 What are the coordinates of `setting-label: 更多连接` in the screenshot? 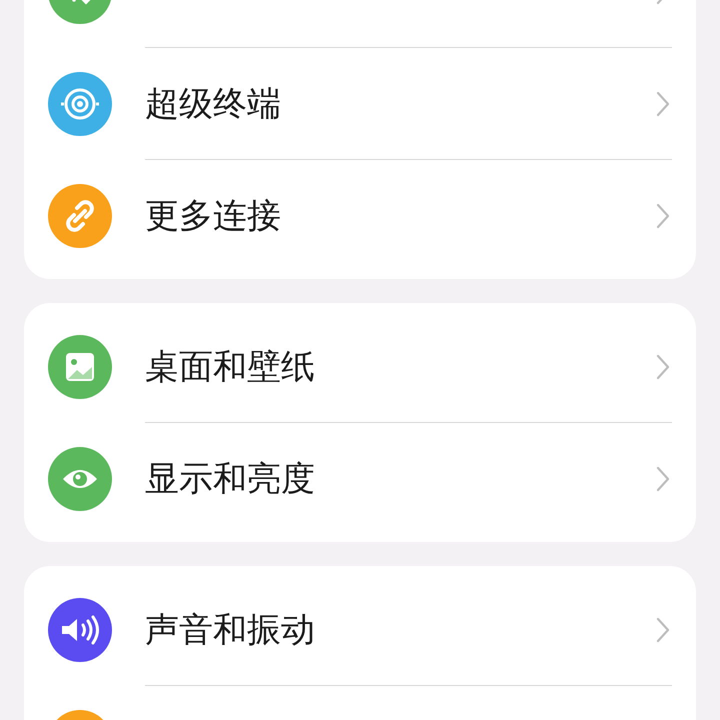 It's located at (400, 216).